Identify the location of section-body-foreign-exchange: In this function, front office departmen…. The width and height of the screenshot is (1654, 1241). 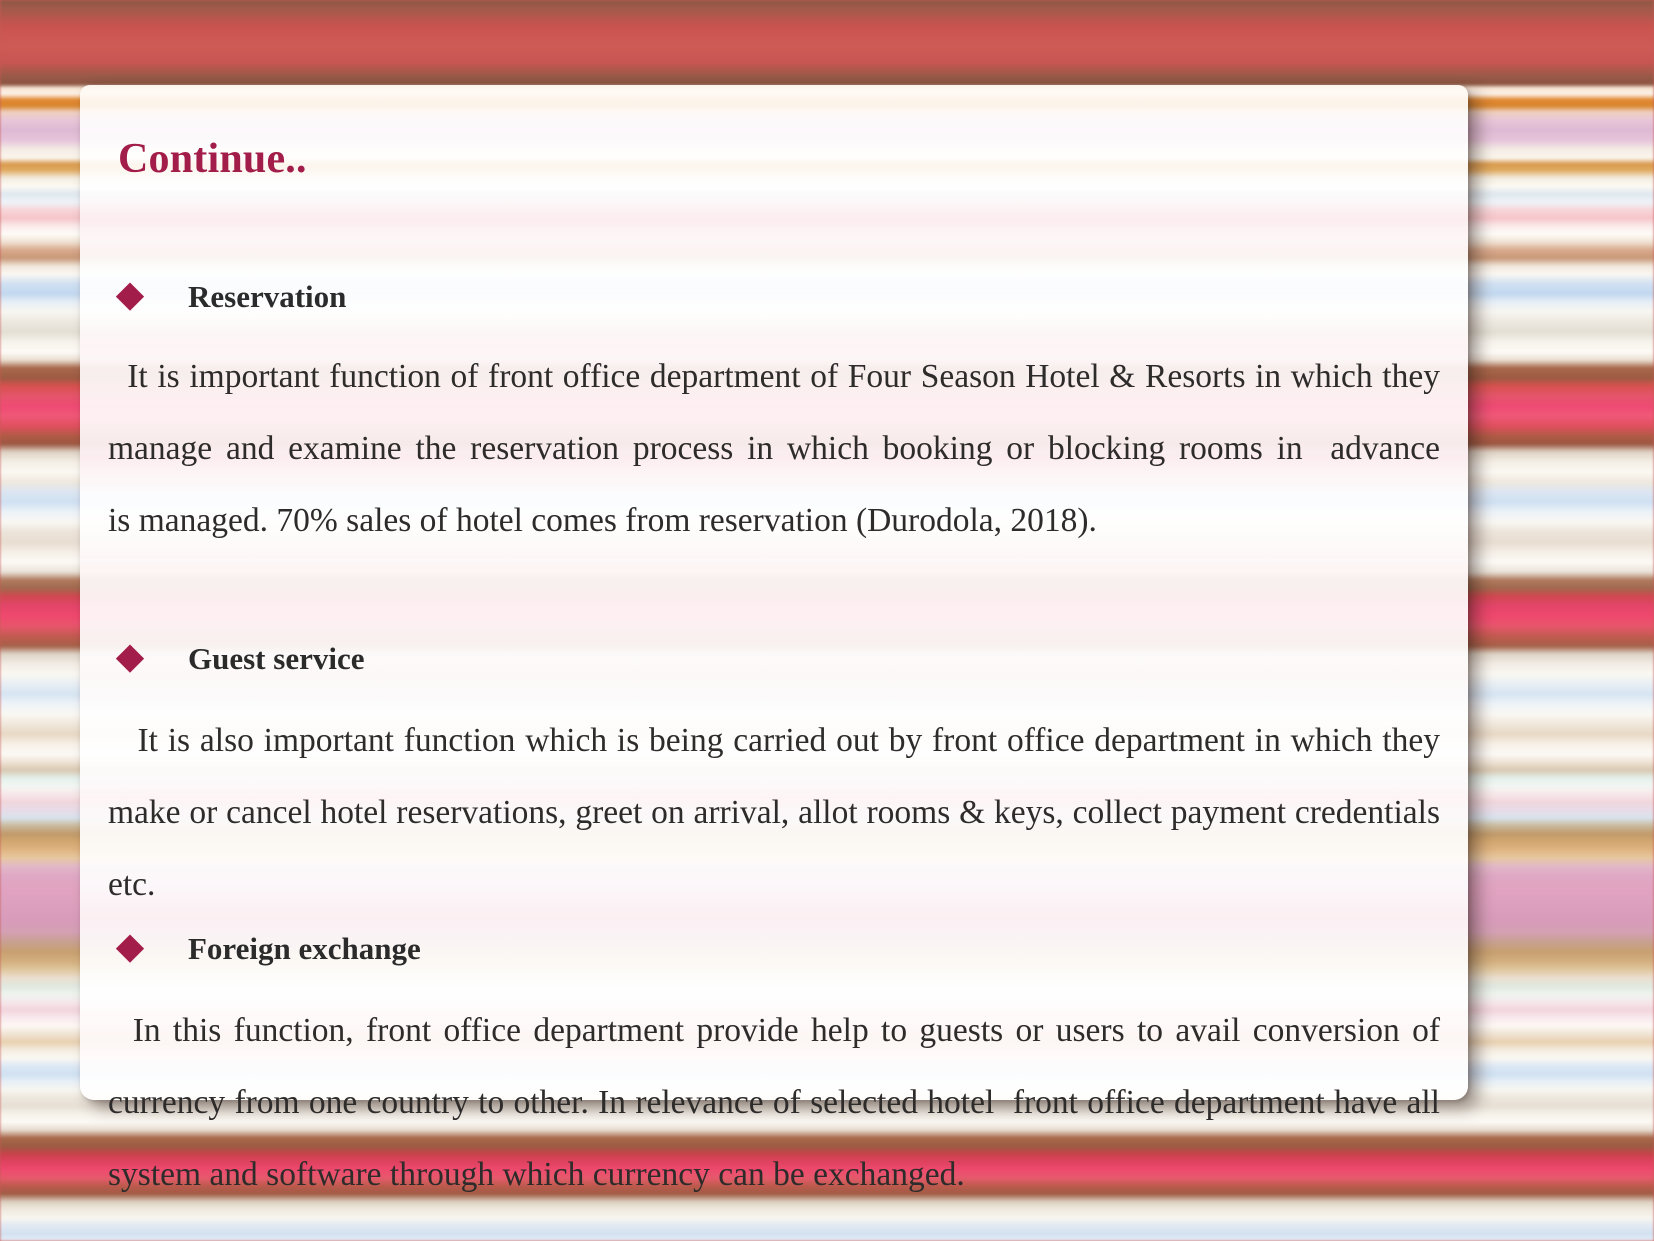
(774, 1103).